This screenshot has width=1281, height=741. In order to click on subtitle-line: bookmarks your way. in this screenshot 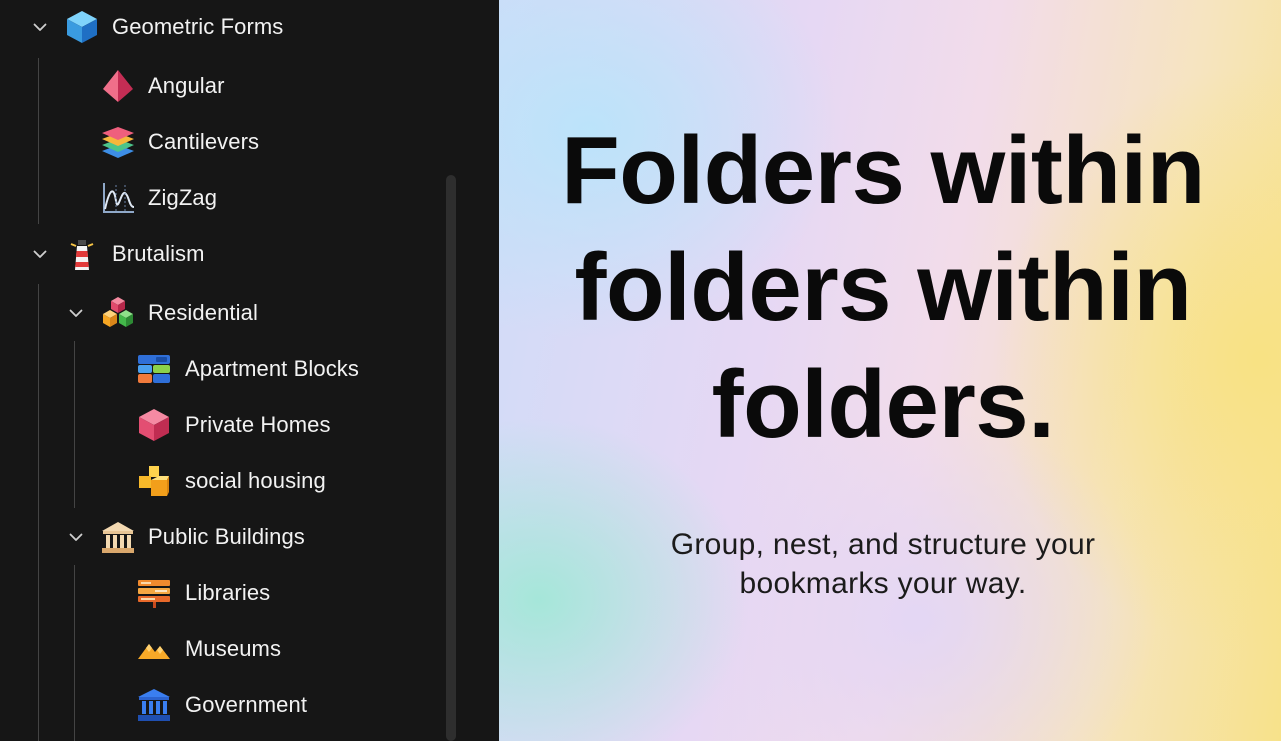, I will do `click(883, 583)`.